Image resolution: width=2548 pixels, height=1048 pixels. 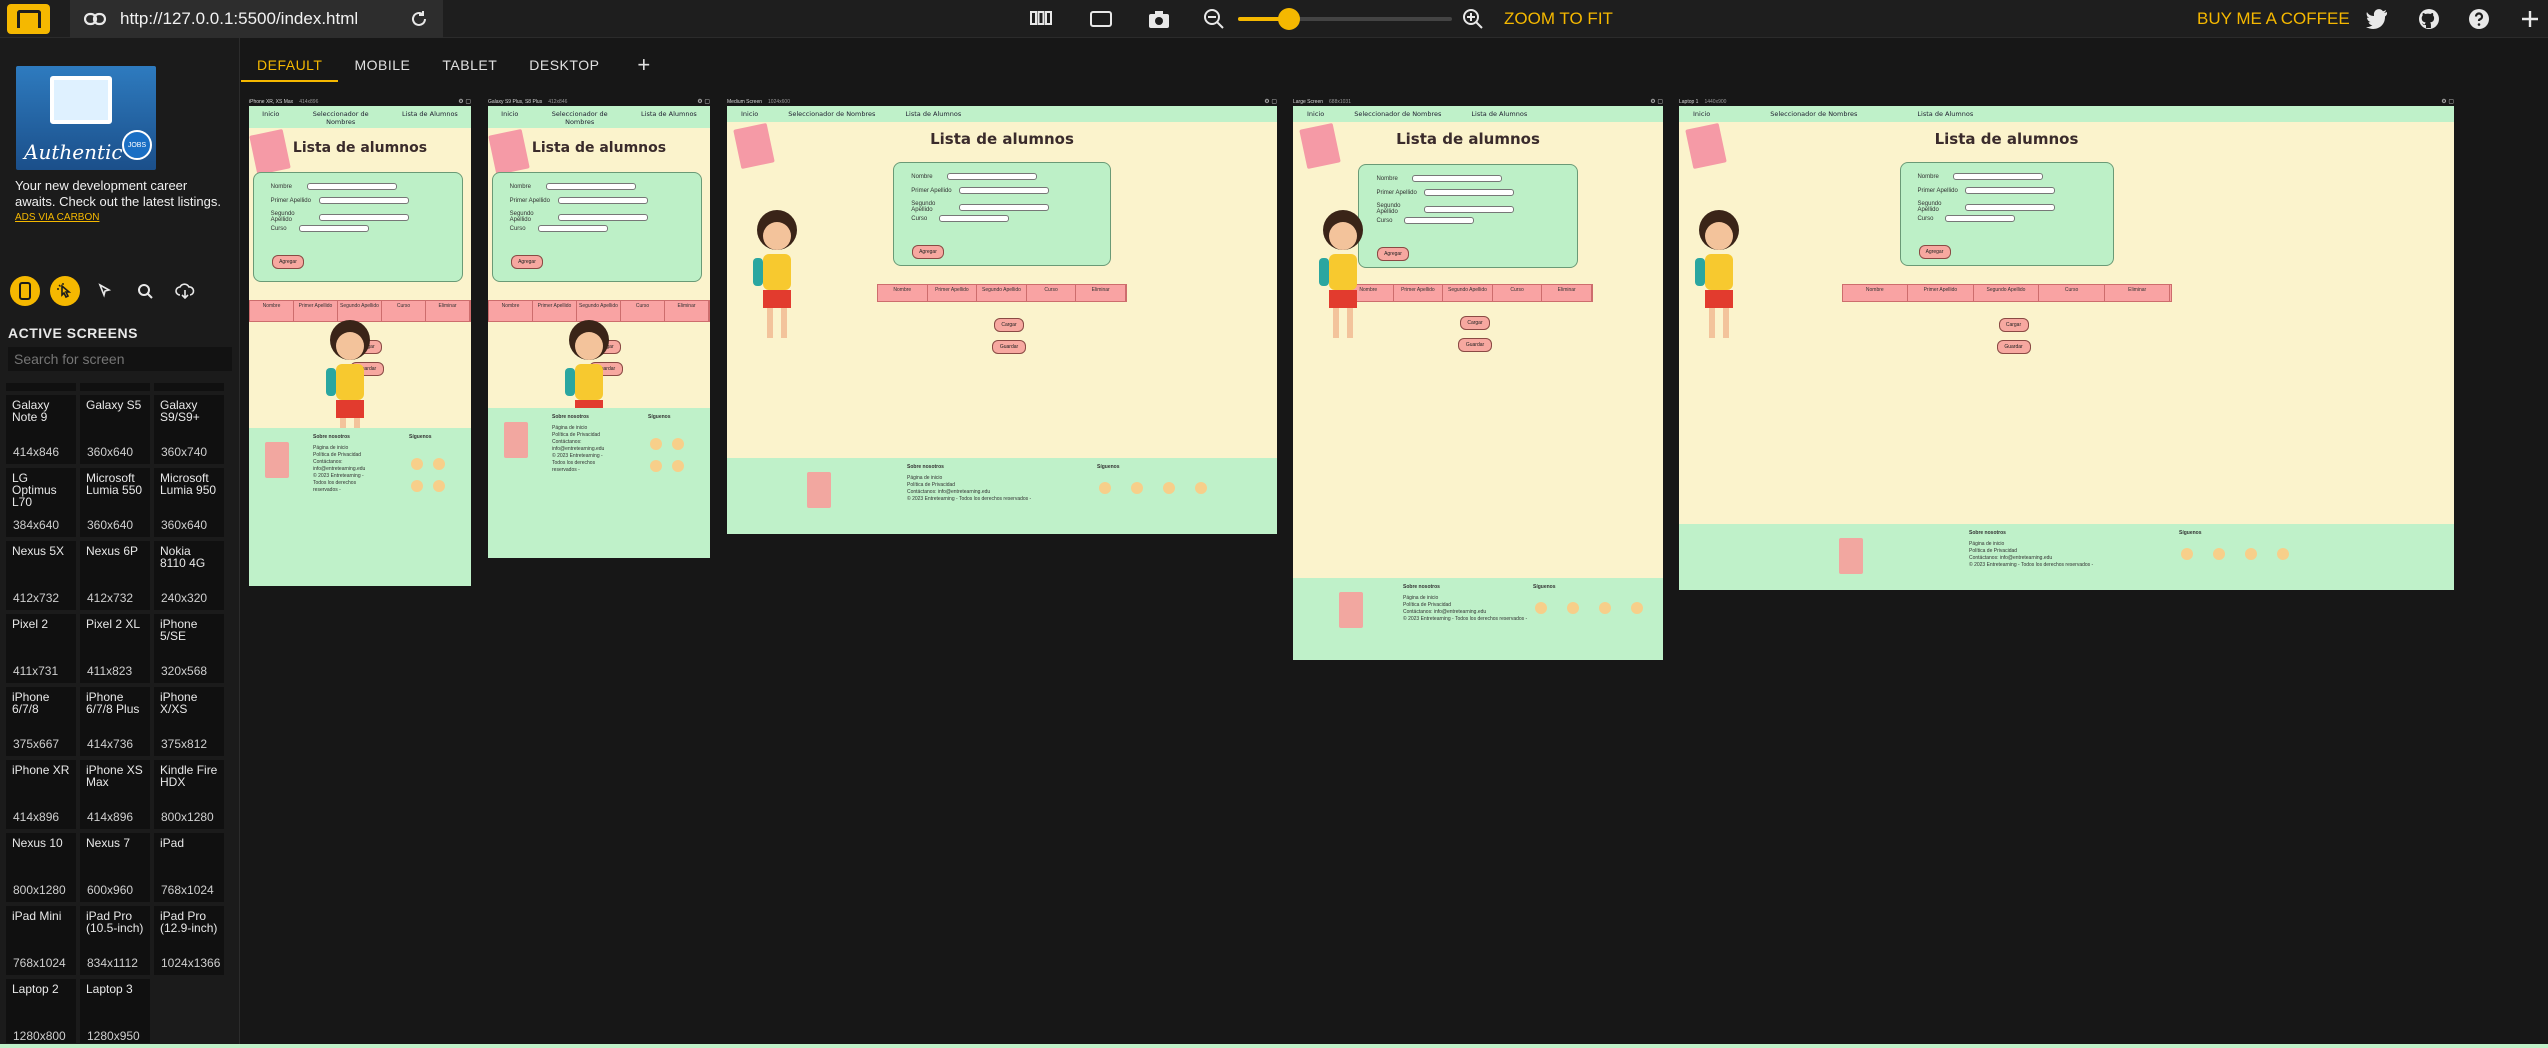 What do you see at coordinates (1345, 19) in the screenshot?
I see `zoom-slider` at bounding box center [1345, 19].